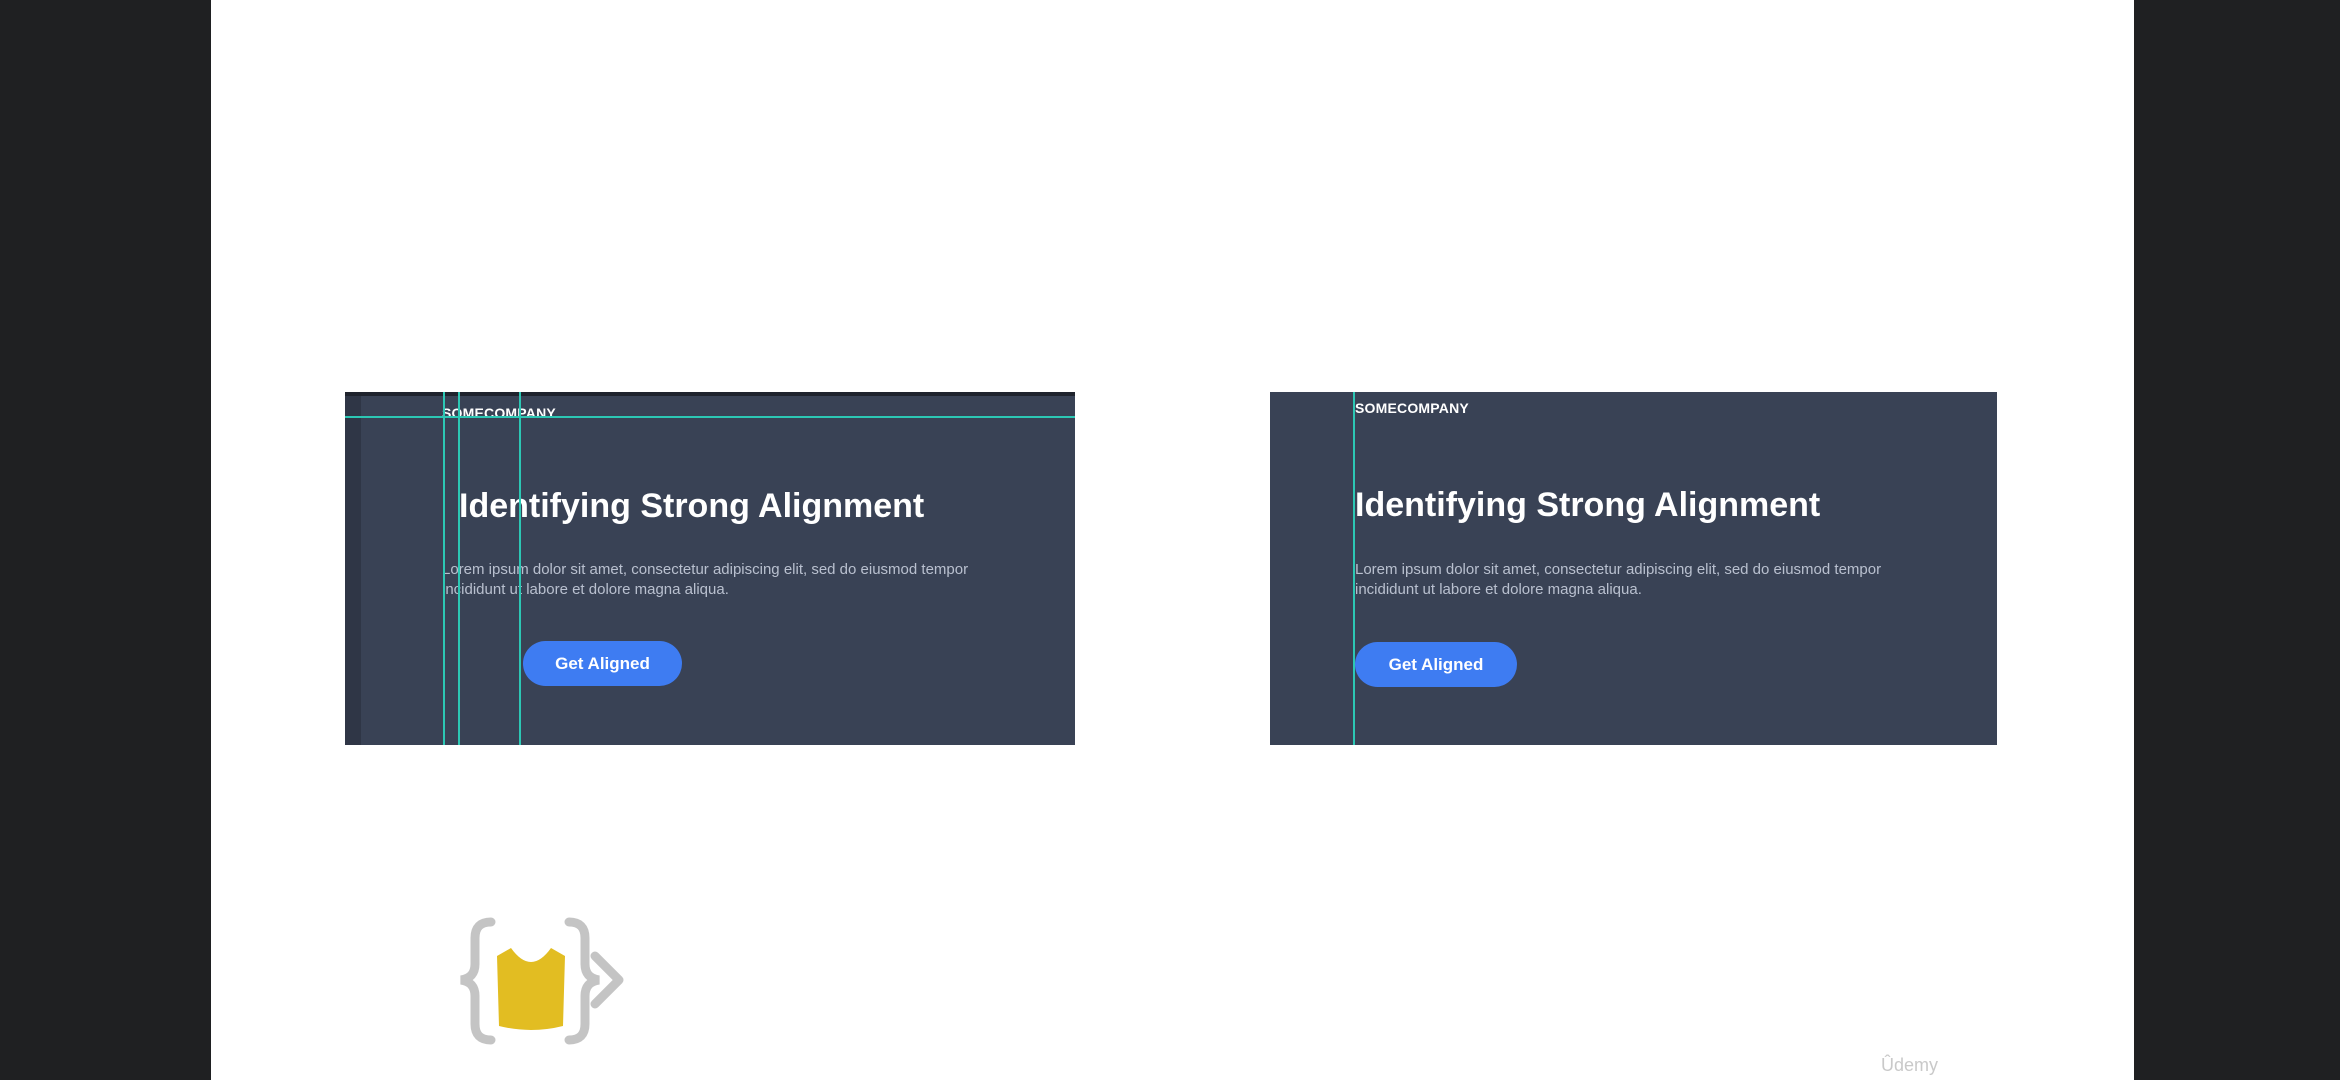 The image size is (2340, 1080). What do you see at coordinates (542, 981) in the screenshot?
I see `curly-braces-shirt-logo-icon` at bounding box center [542, 981].